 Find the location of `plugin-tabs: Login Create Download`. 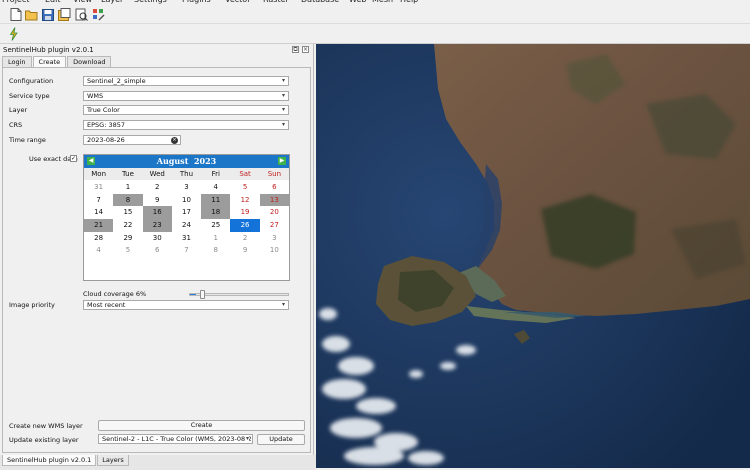

plugin-tabs: Login Create Download is located at coordinates (57, 62).